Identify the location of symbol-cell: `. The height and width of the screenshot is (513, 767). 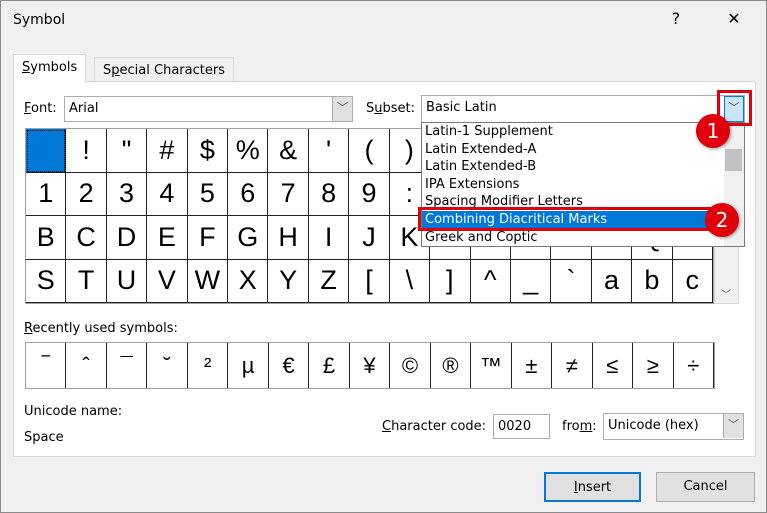
(571, 281).